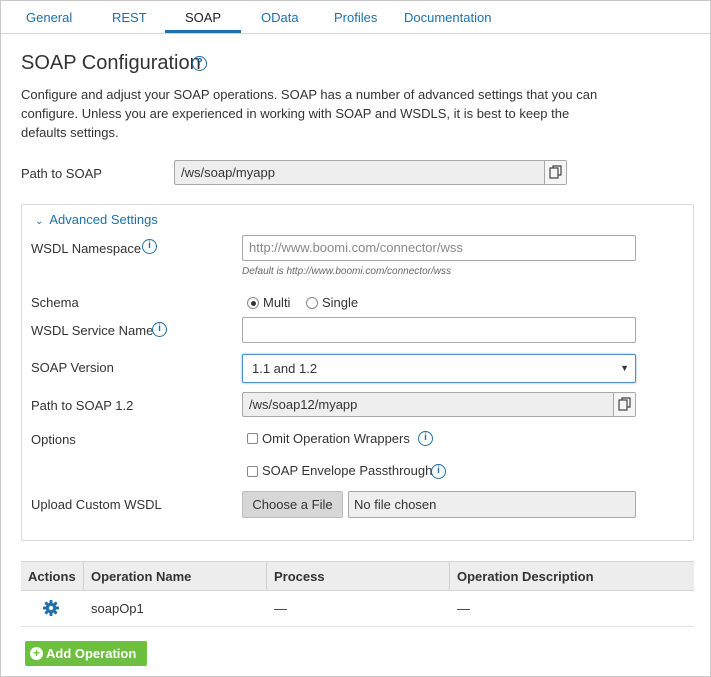  What do you see at coordinates (463, 608) in the screenshot?
I see `description-cell: —` at bounding box center [463, 608].